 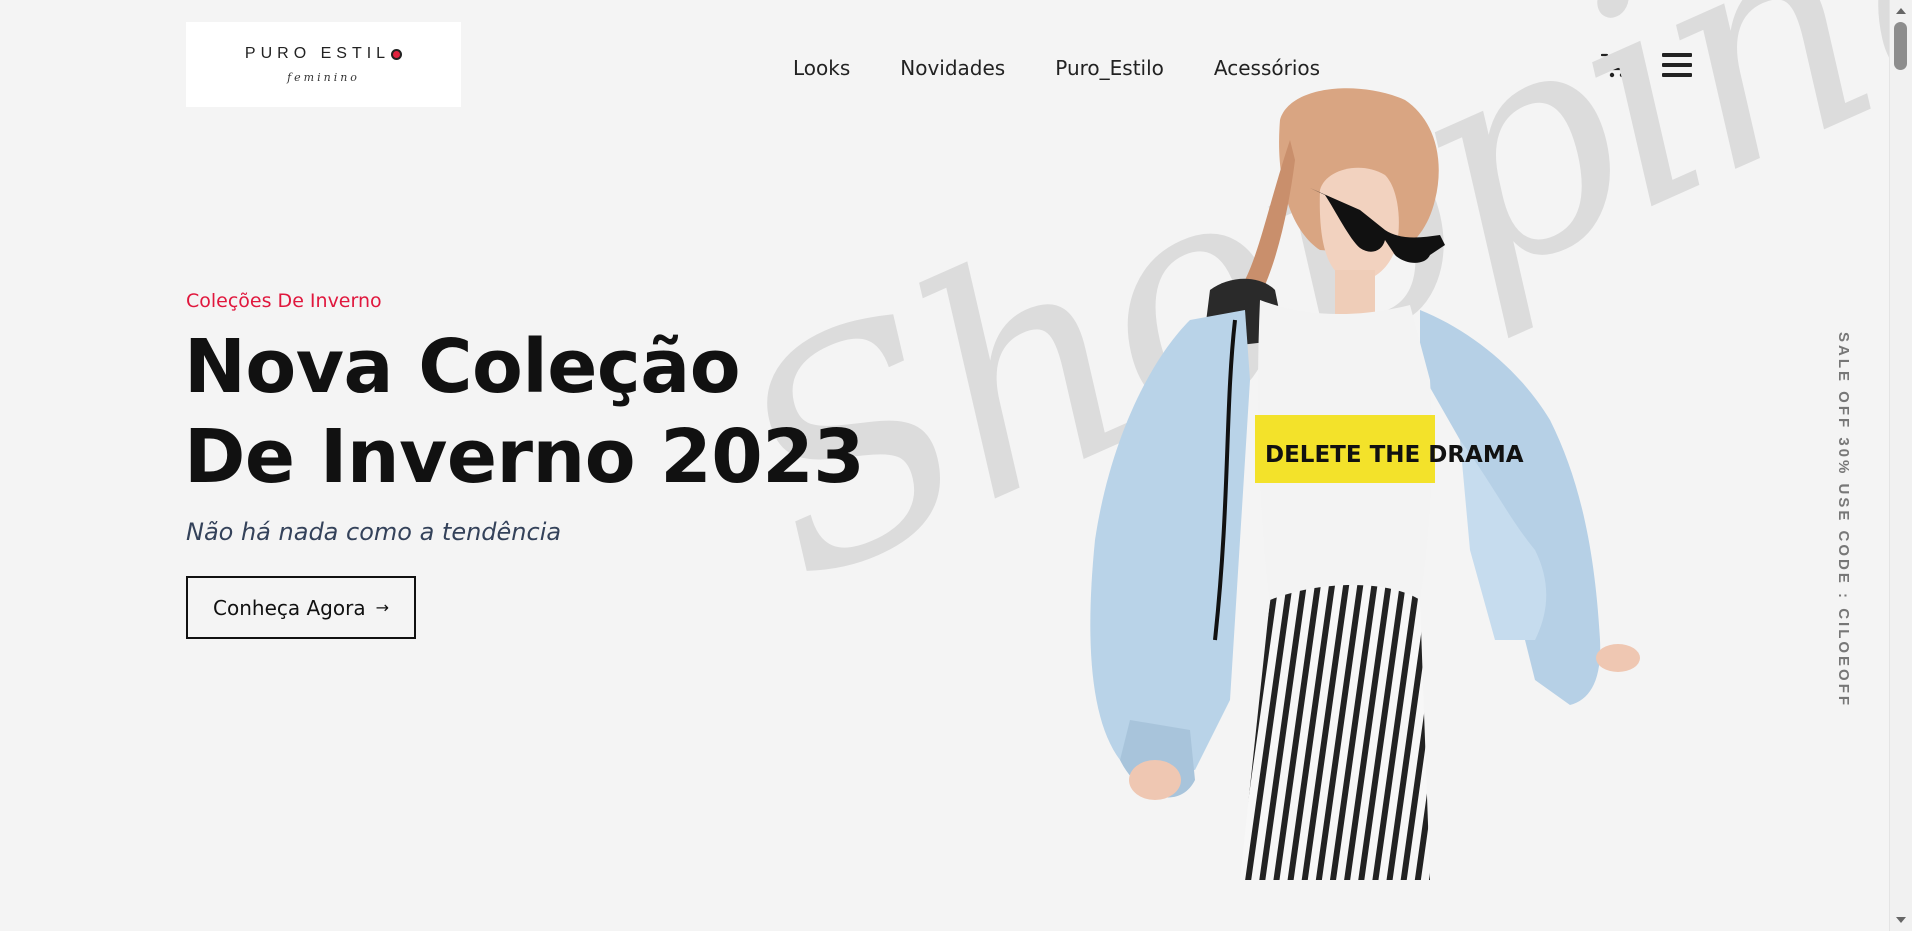 I want to click on shop-now-button: Conheça Agora →, so click(x=301, y=607).